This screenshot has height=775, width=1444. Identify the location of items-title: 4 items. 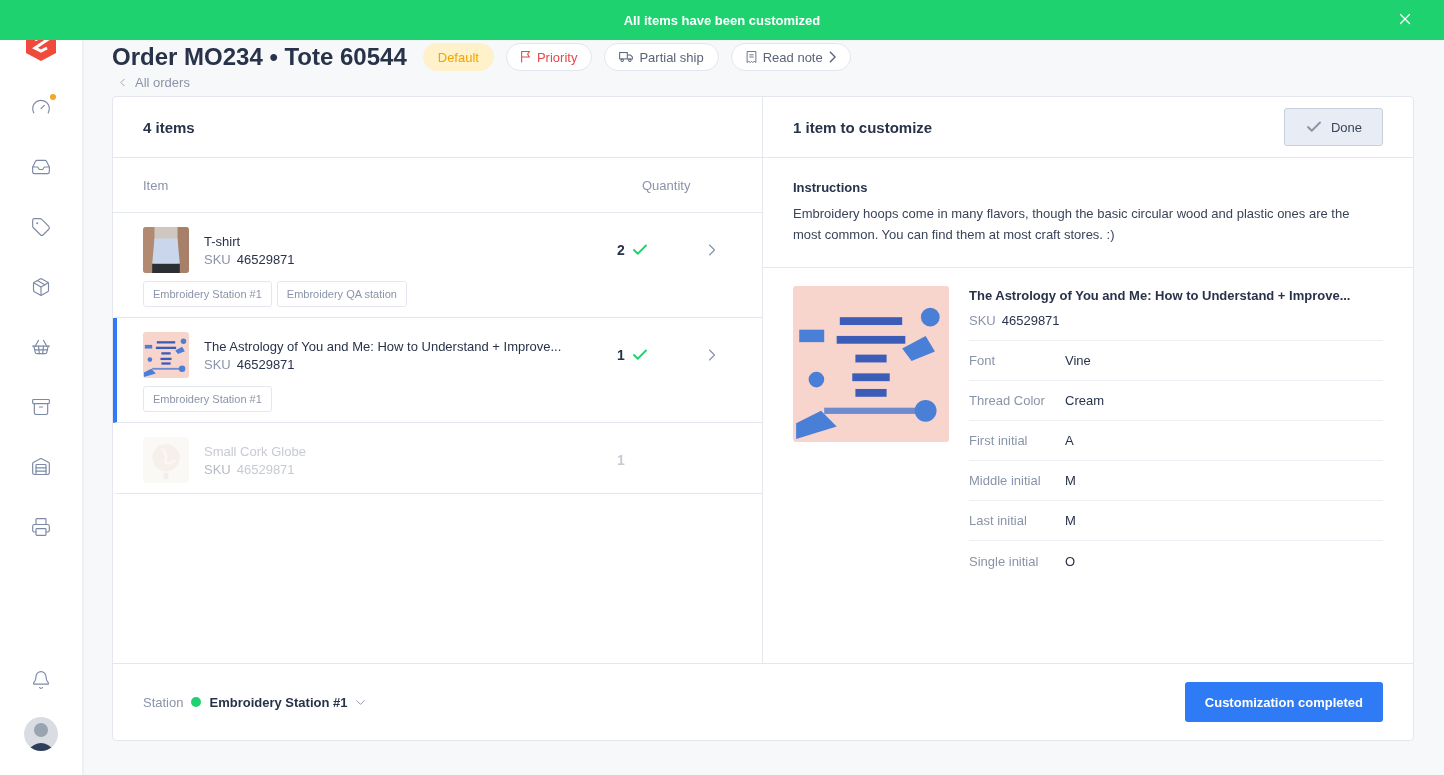
(169, 127).